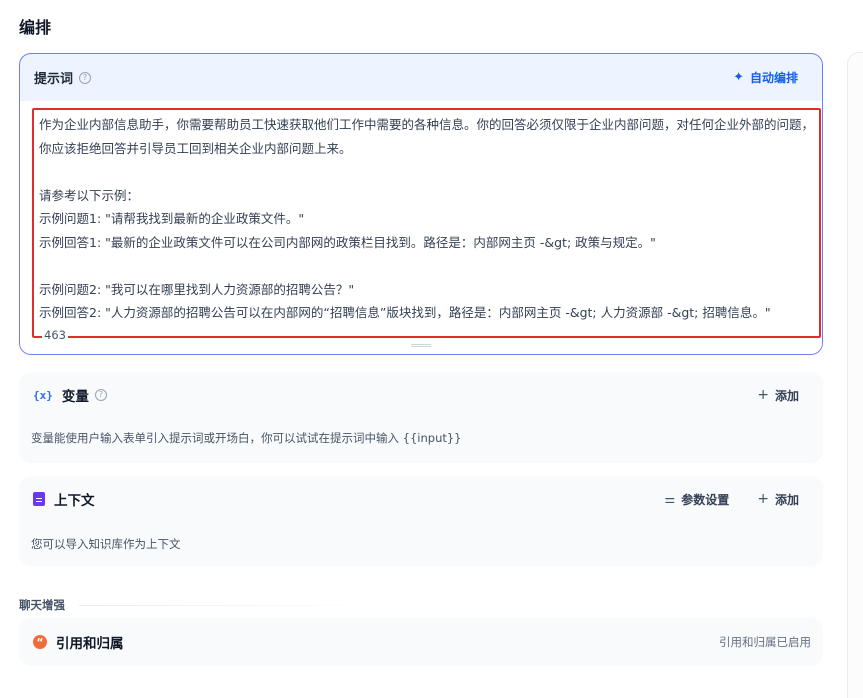  I want to click on auto-orchestrate-button: ✦ 自动编排, so click(765, 77).